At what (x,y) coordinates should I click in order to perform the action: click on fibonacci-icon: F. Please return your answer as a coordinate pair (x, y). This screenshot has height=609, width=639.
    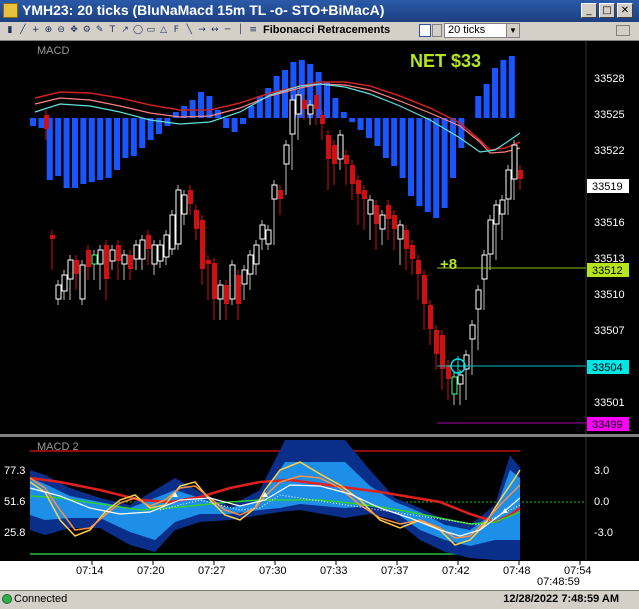
    Looking at the image, I should click on (176, 30).